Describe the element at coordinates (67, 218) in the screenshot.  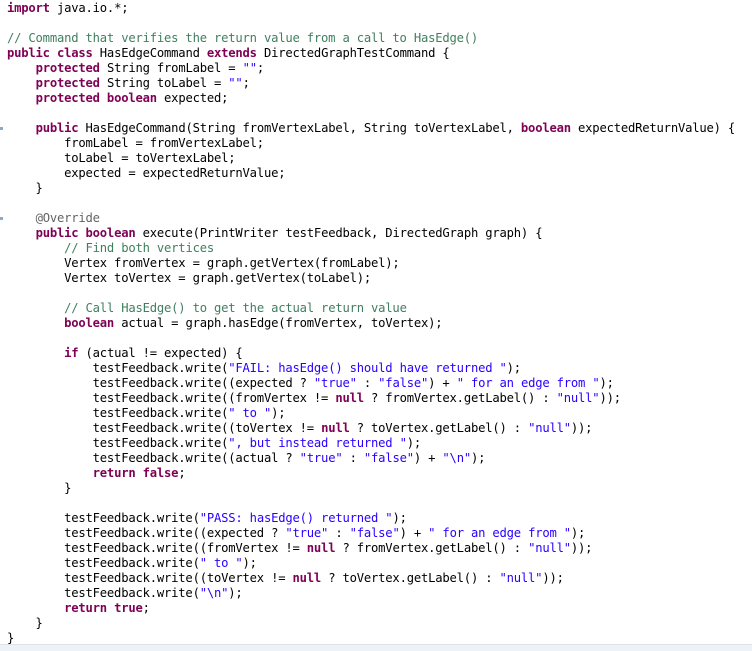
I see `annotation-token: @Override` at that location.